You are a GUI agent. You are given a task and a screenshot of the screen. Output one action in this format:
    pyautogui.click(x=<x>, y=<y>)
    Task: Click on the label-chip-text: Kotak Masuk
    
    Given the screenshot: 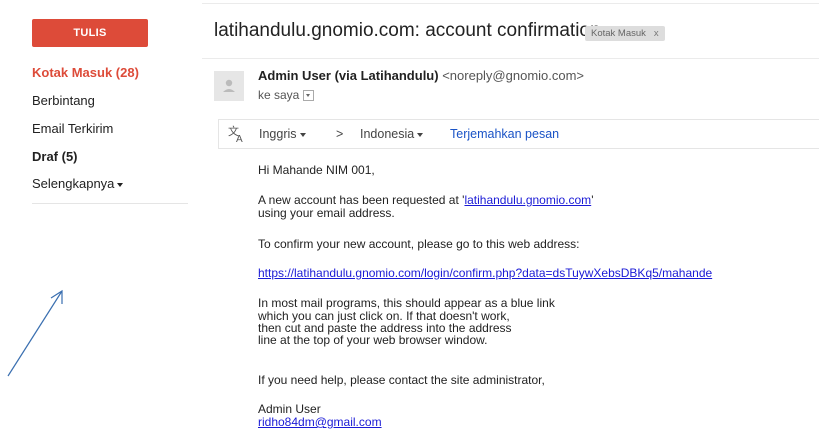 What is the action you would take?
    pyautogui.click(x=618, y=33)
    